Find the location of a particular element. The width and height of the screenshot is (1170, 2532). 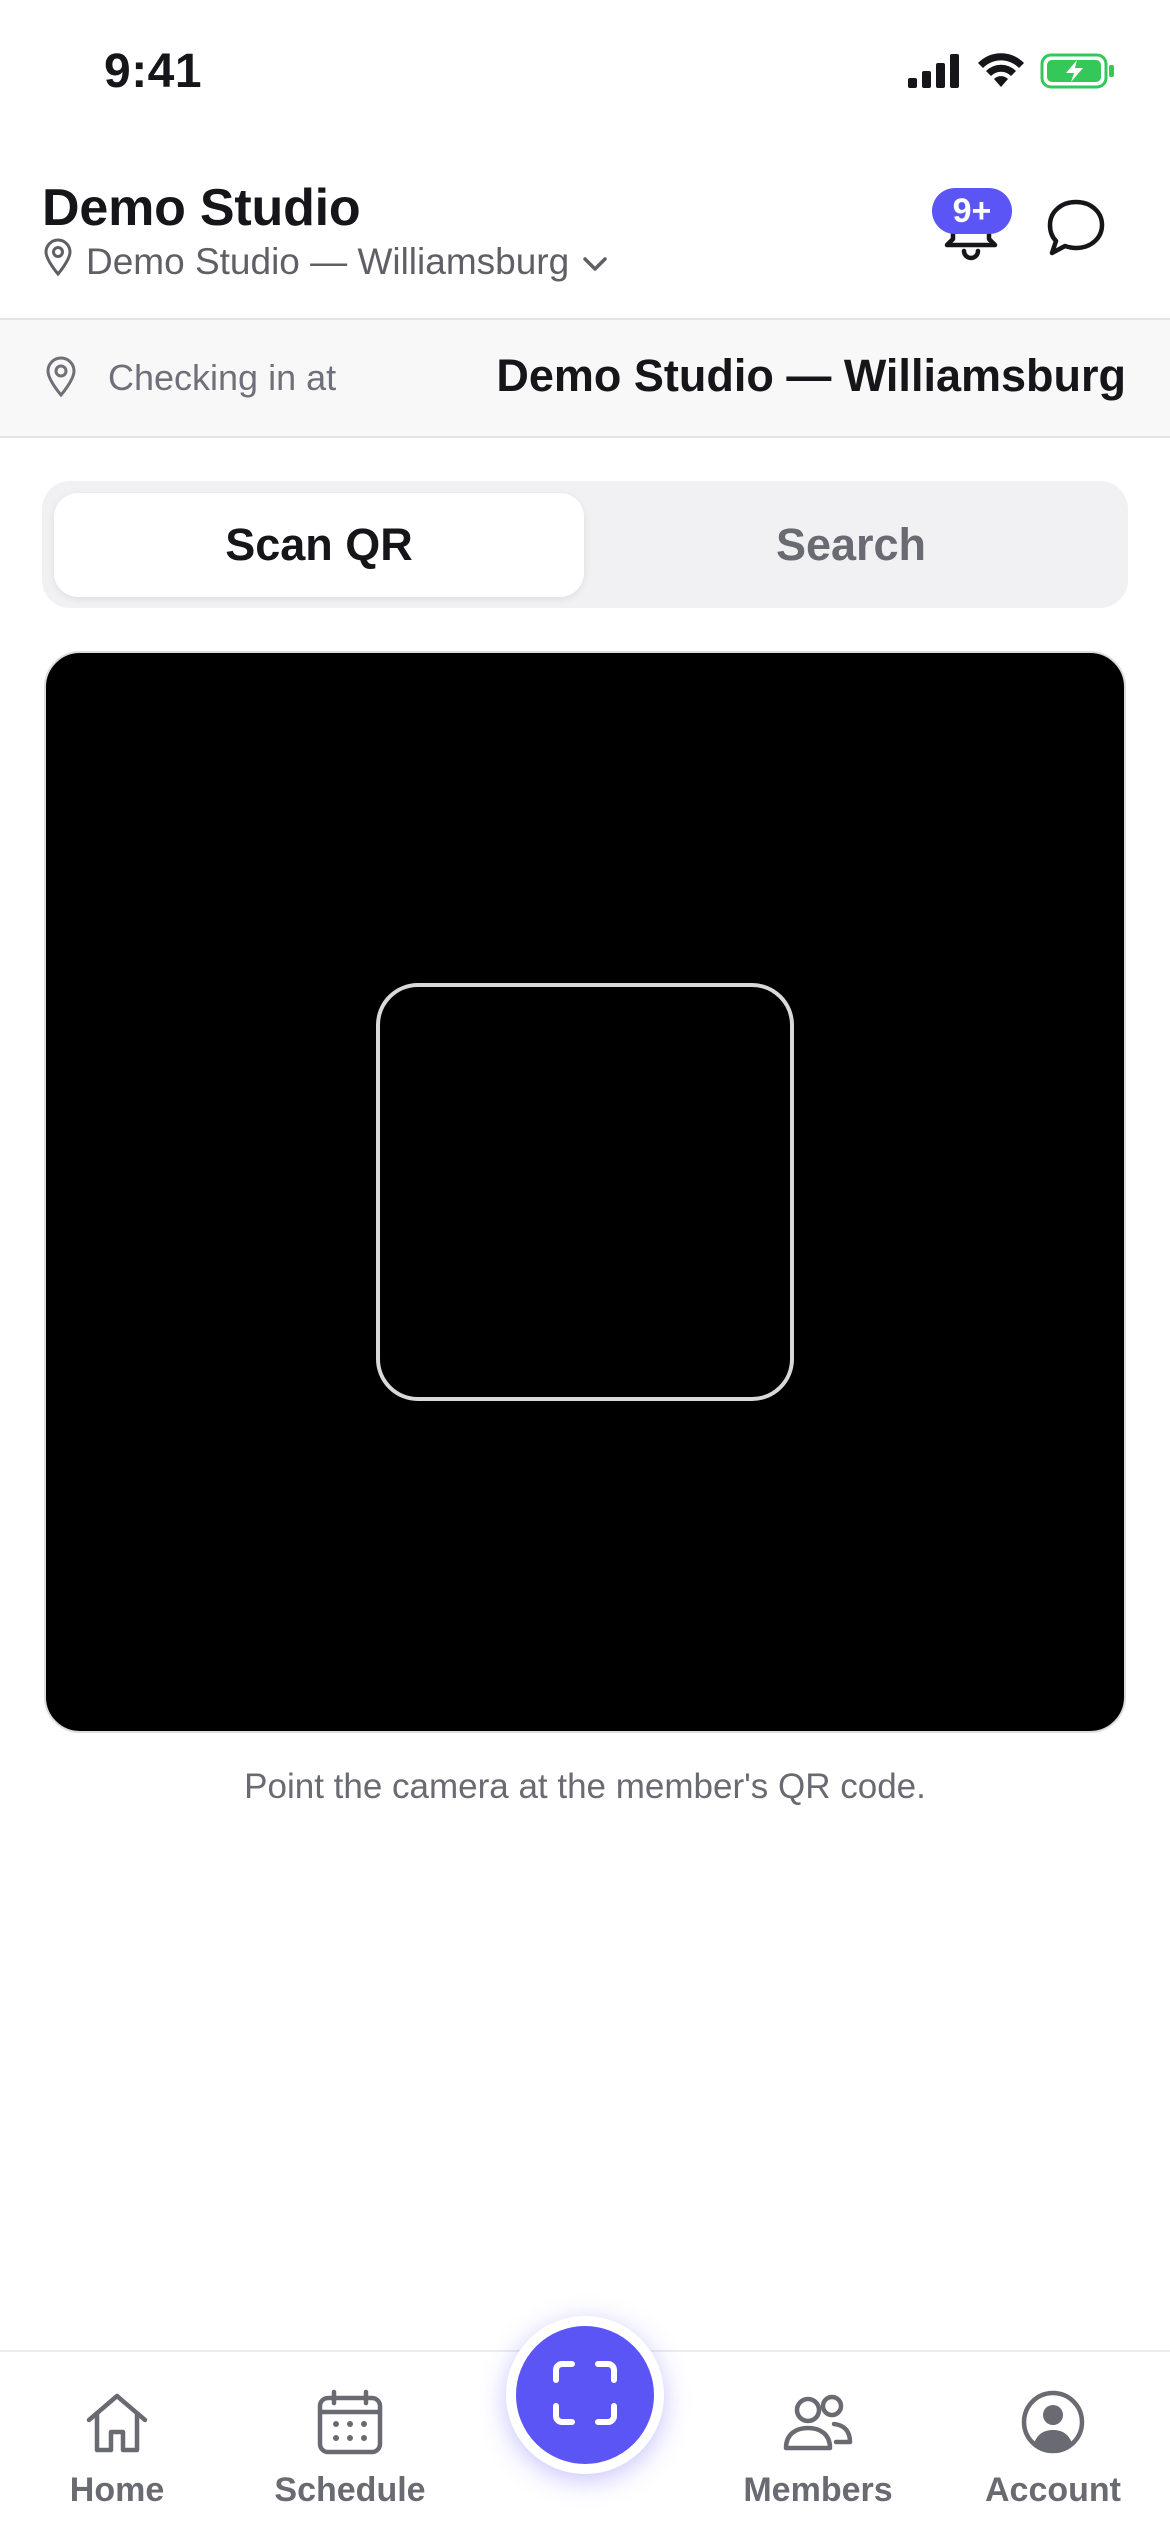

tab-search: Search is located at coordinates (851, 545).